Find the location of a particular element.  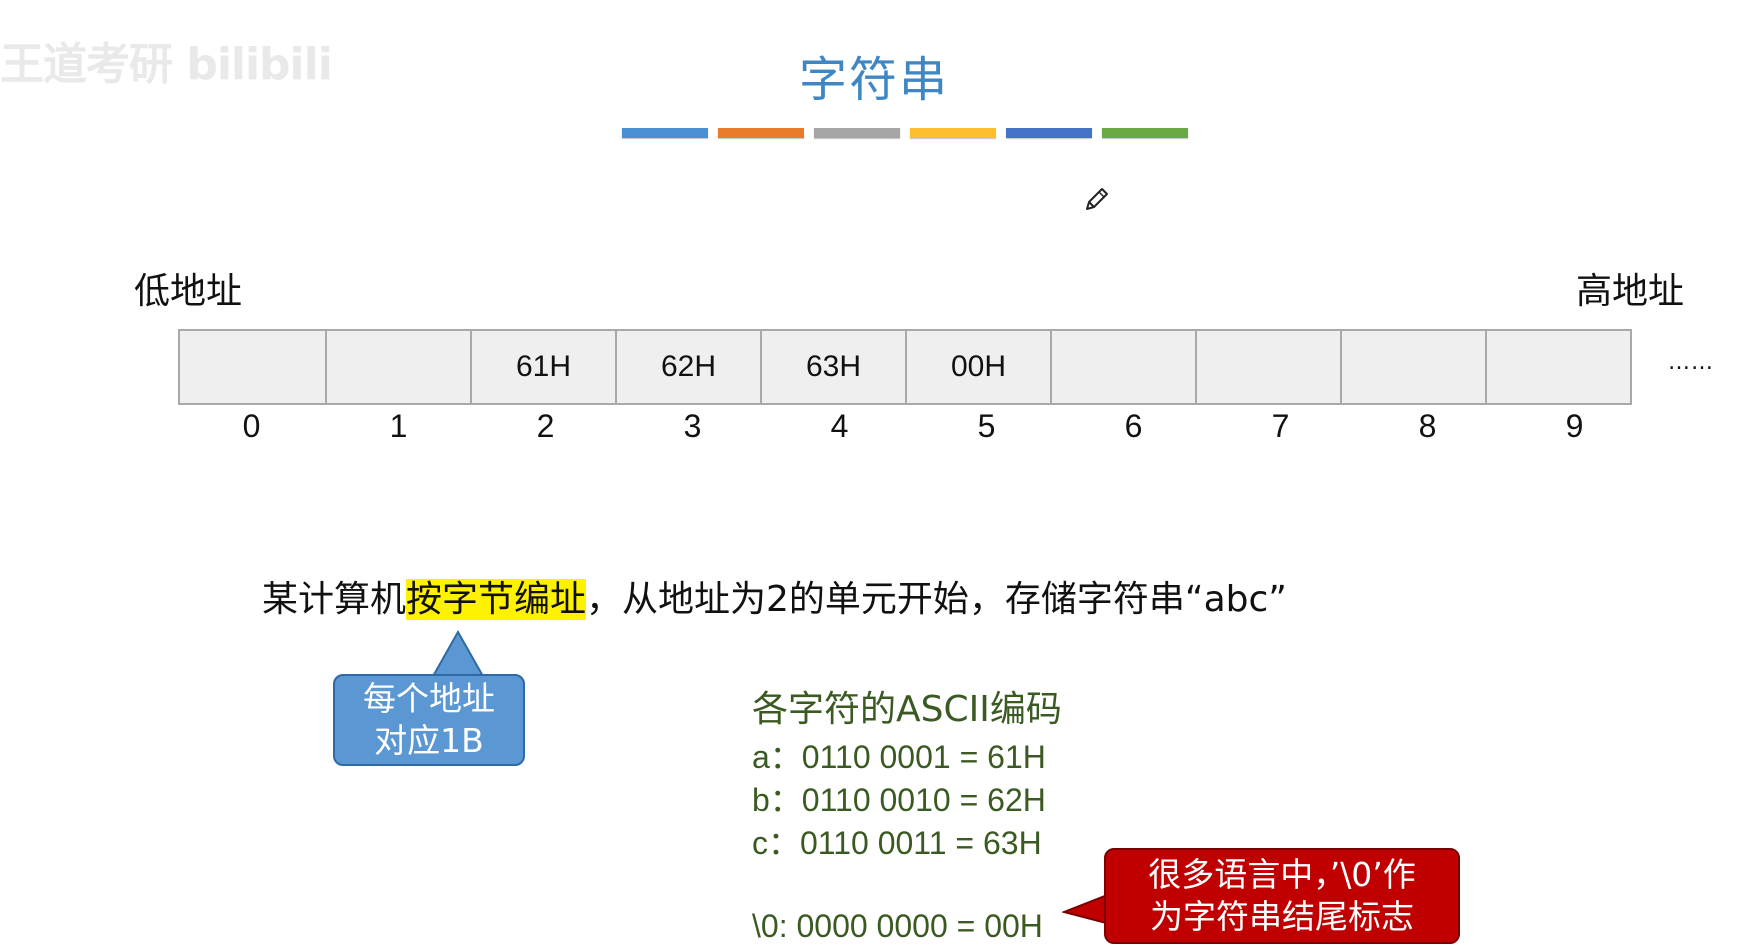

memory-cell: 62H is located at coordinates (687, 367).